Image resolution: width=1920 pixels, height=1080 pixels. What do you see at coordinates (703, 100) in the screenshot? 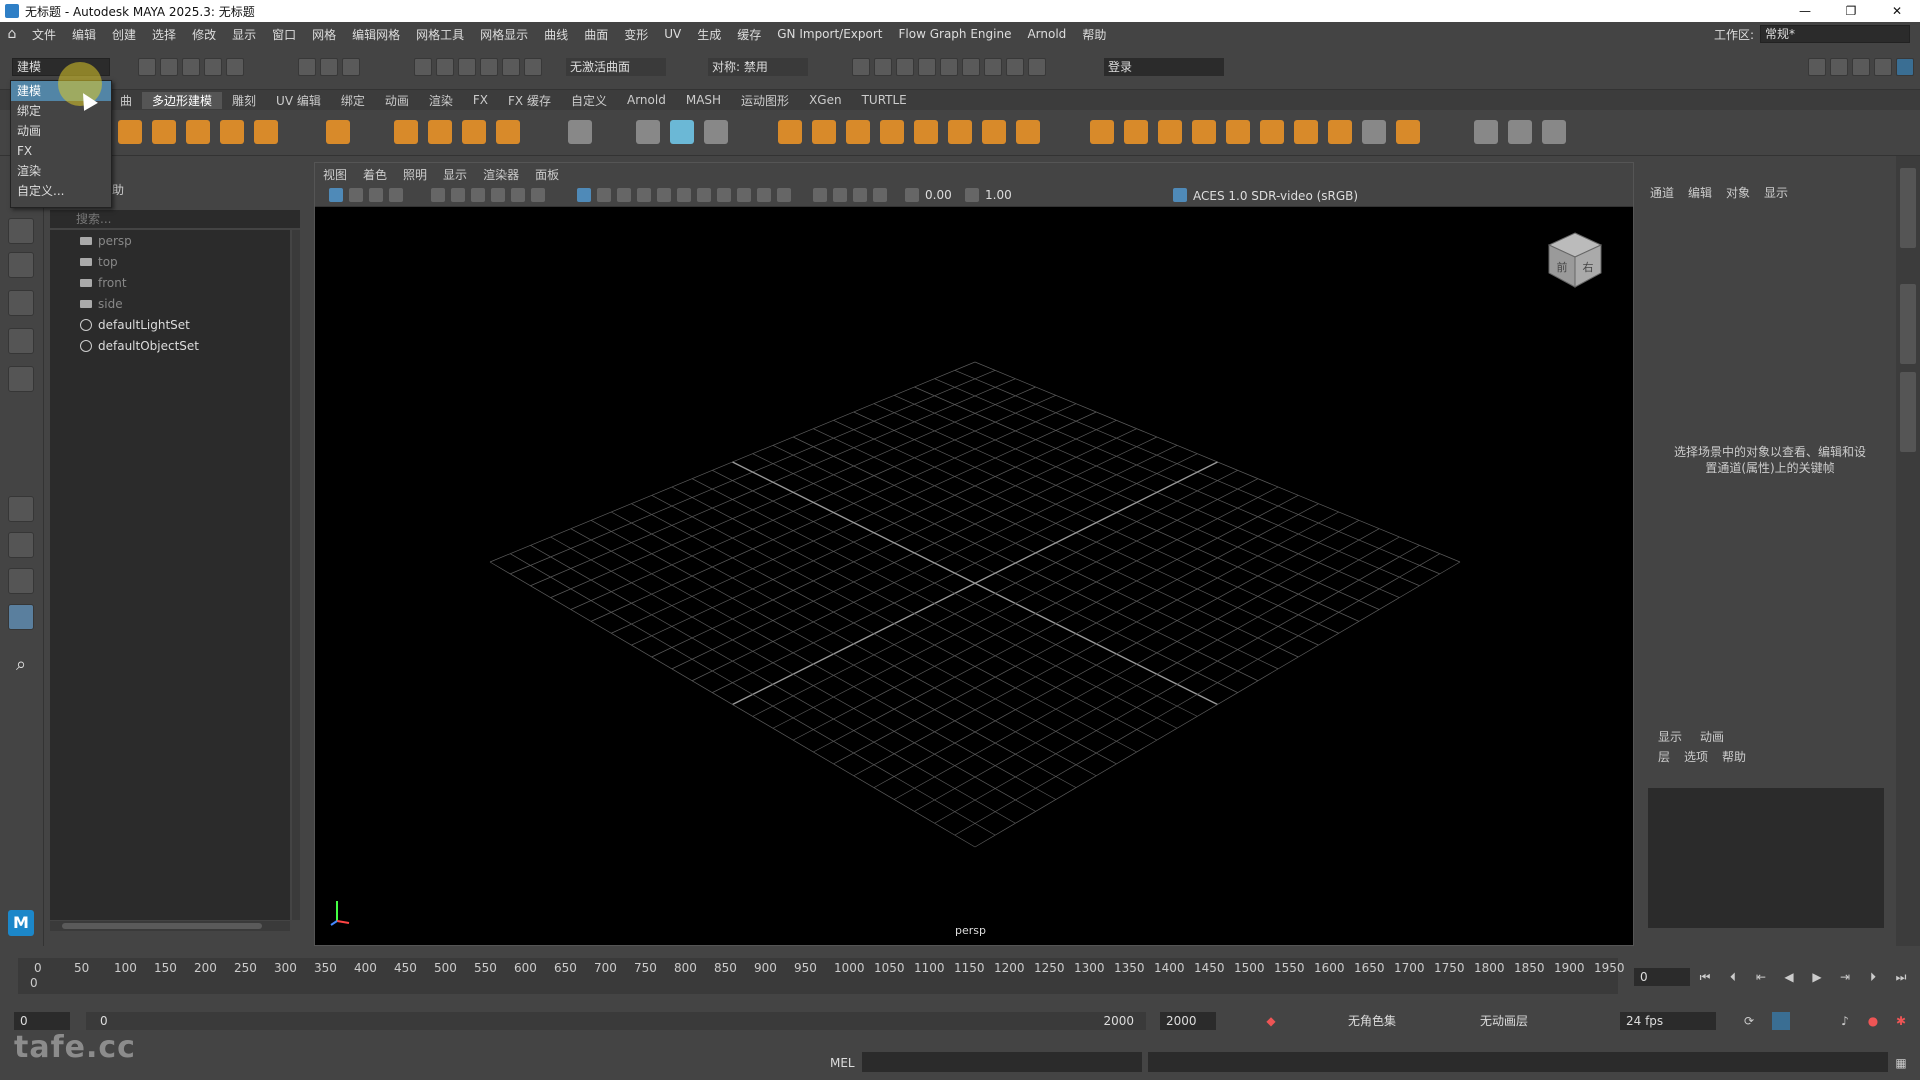
I see `shelf-tab-mash: MASH` at bounding box center [703, 100].